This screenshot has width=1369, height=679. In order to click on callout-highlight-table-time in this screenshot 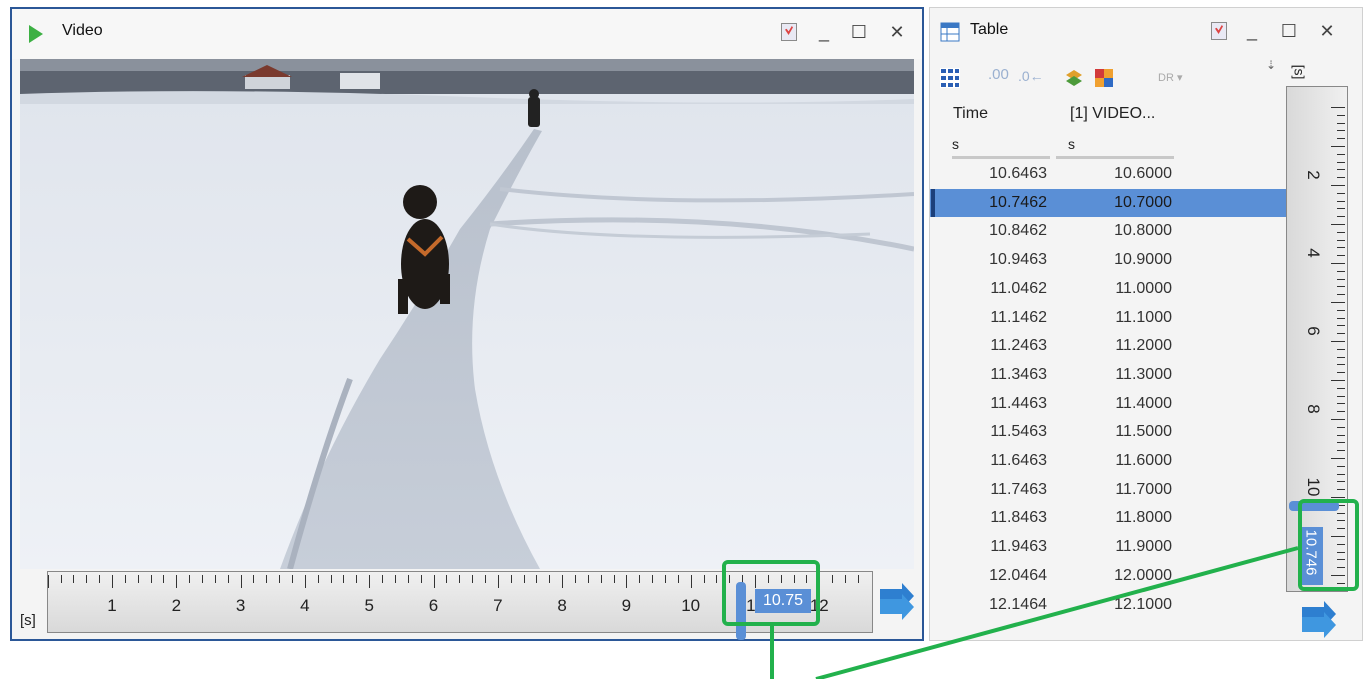, I will do `click(1328, 545)`.